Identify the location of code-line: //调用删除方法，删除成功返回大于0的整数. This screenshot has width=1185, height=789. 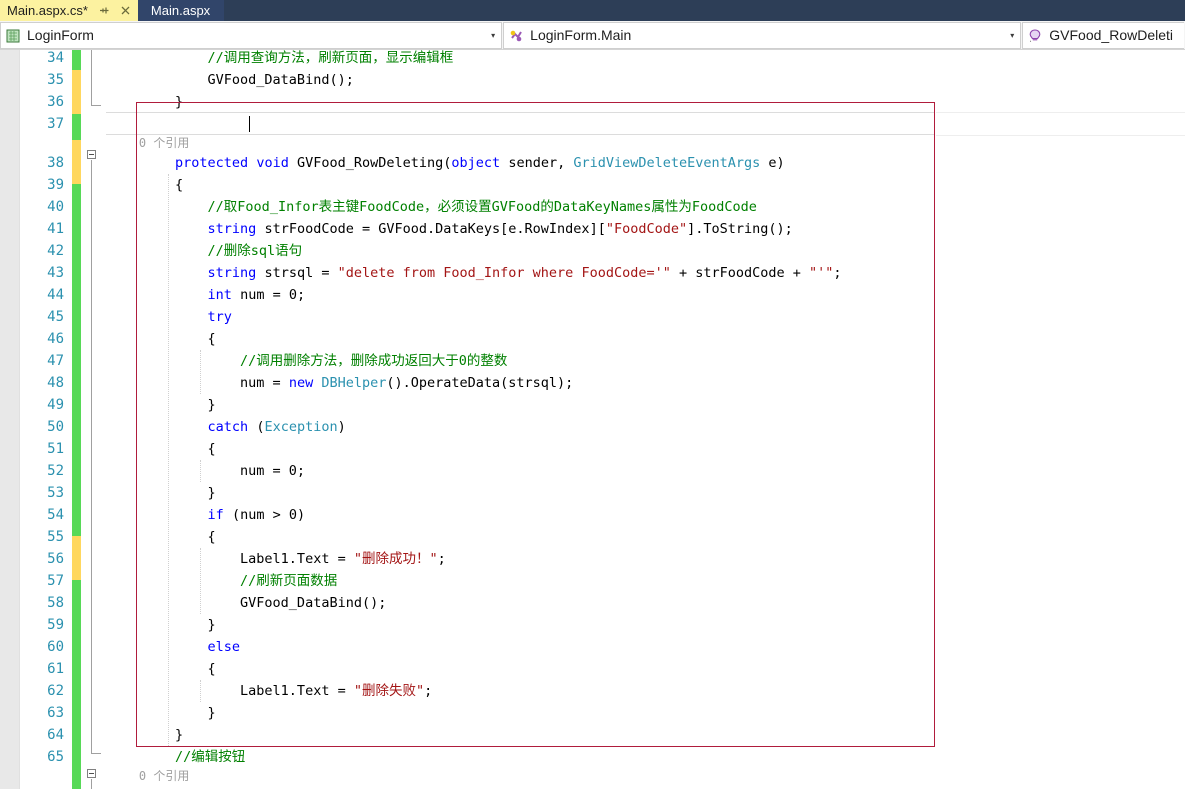
(308, 361).